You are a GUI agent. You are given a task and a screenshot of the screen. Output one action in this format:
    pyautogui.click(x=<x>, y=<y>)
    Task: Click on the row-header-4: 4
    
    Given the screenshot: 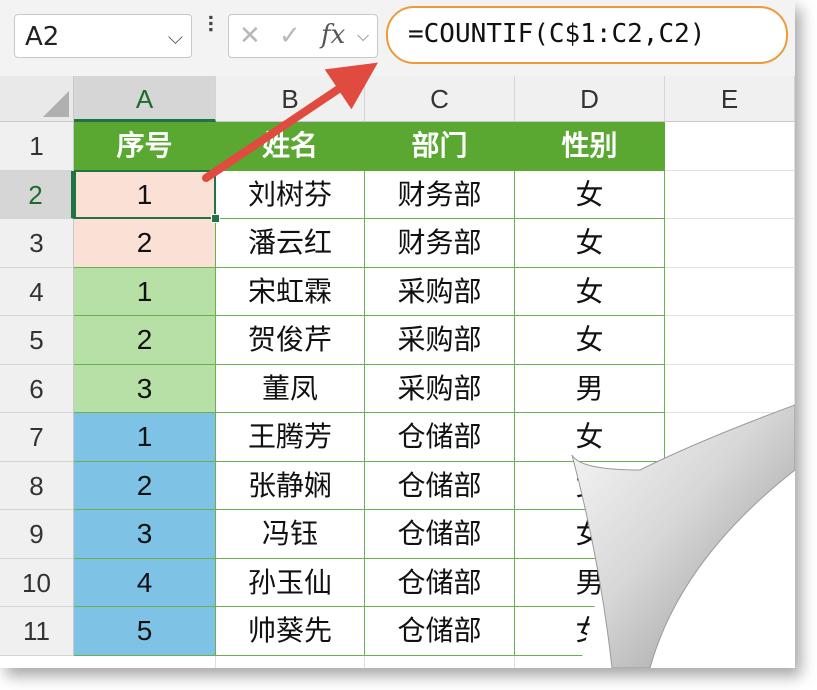 What is the action you would take?
    pyautogui.click(x=37, y=291)
    